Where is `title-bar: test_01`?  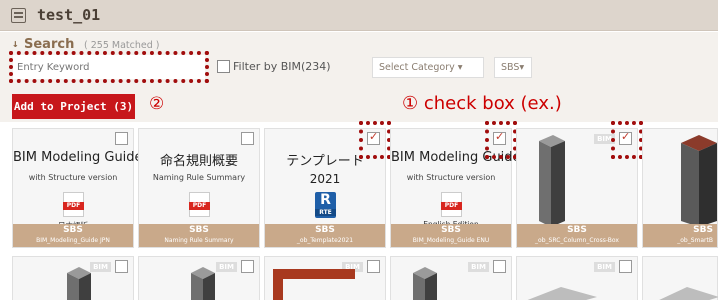 title-bar: test_01 is located at coordinates (359, 15).